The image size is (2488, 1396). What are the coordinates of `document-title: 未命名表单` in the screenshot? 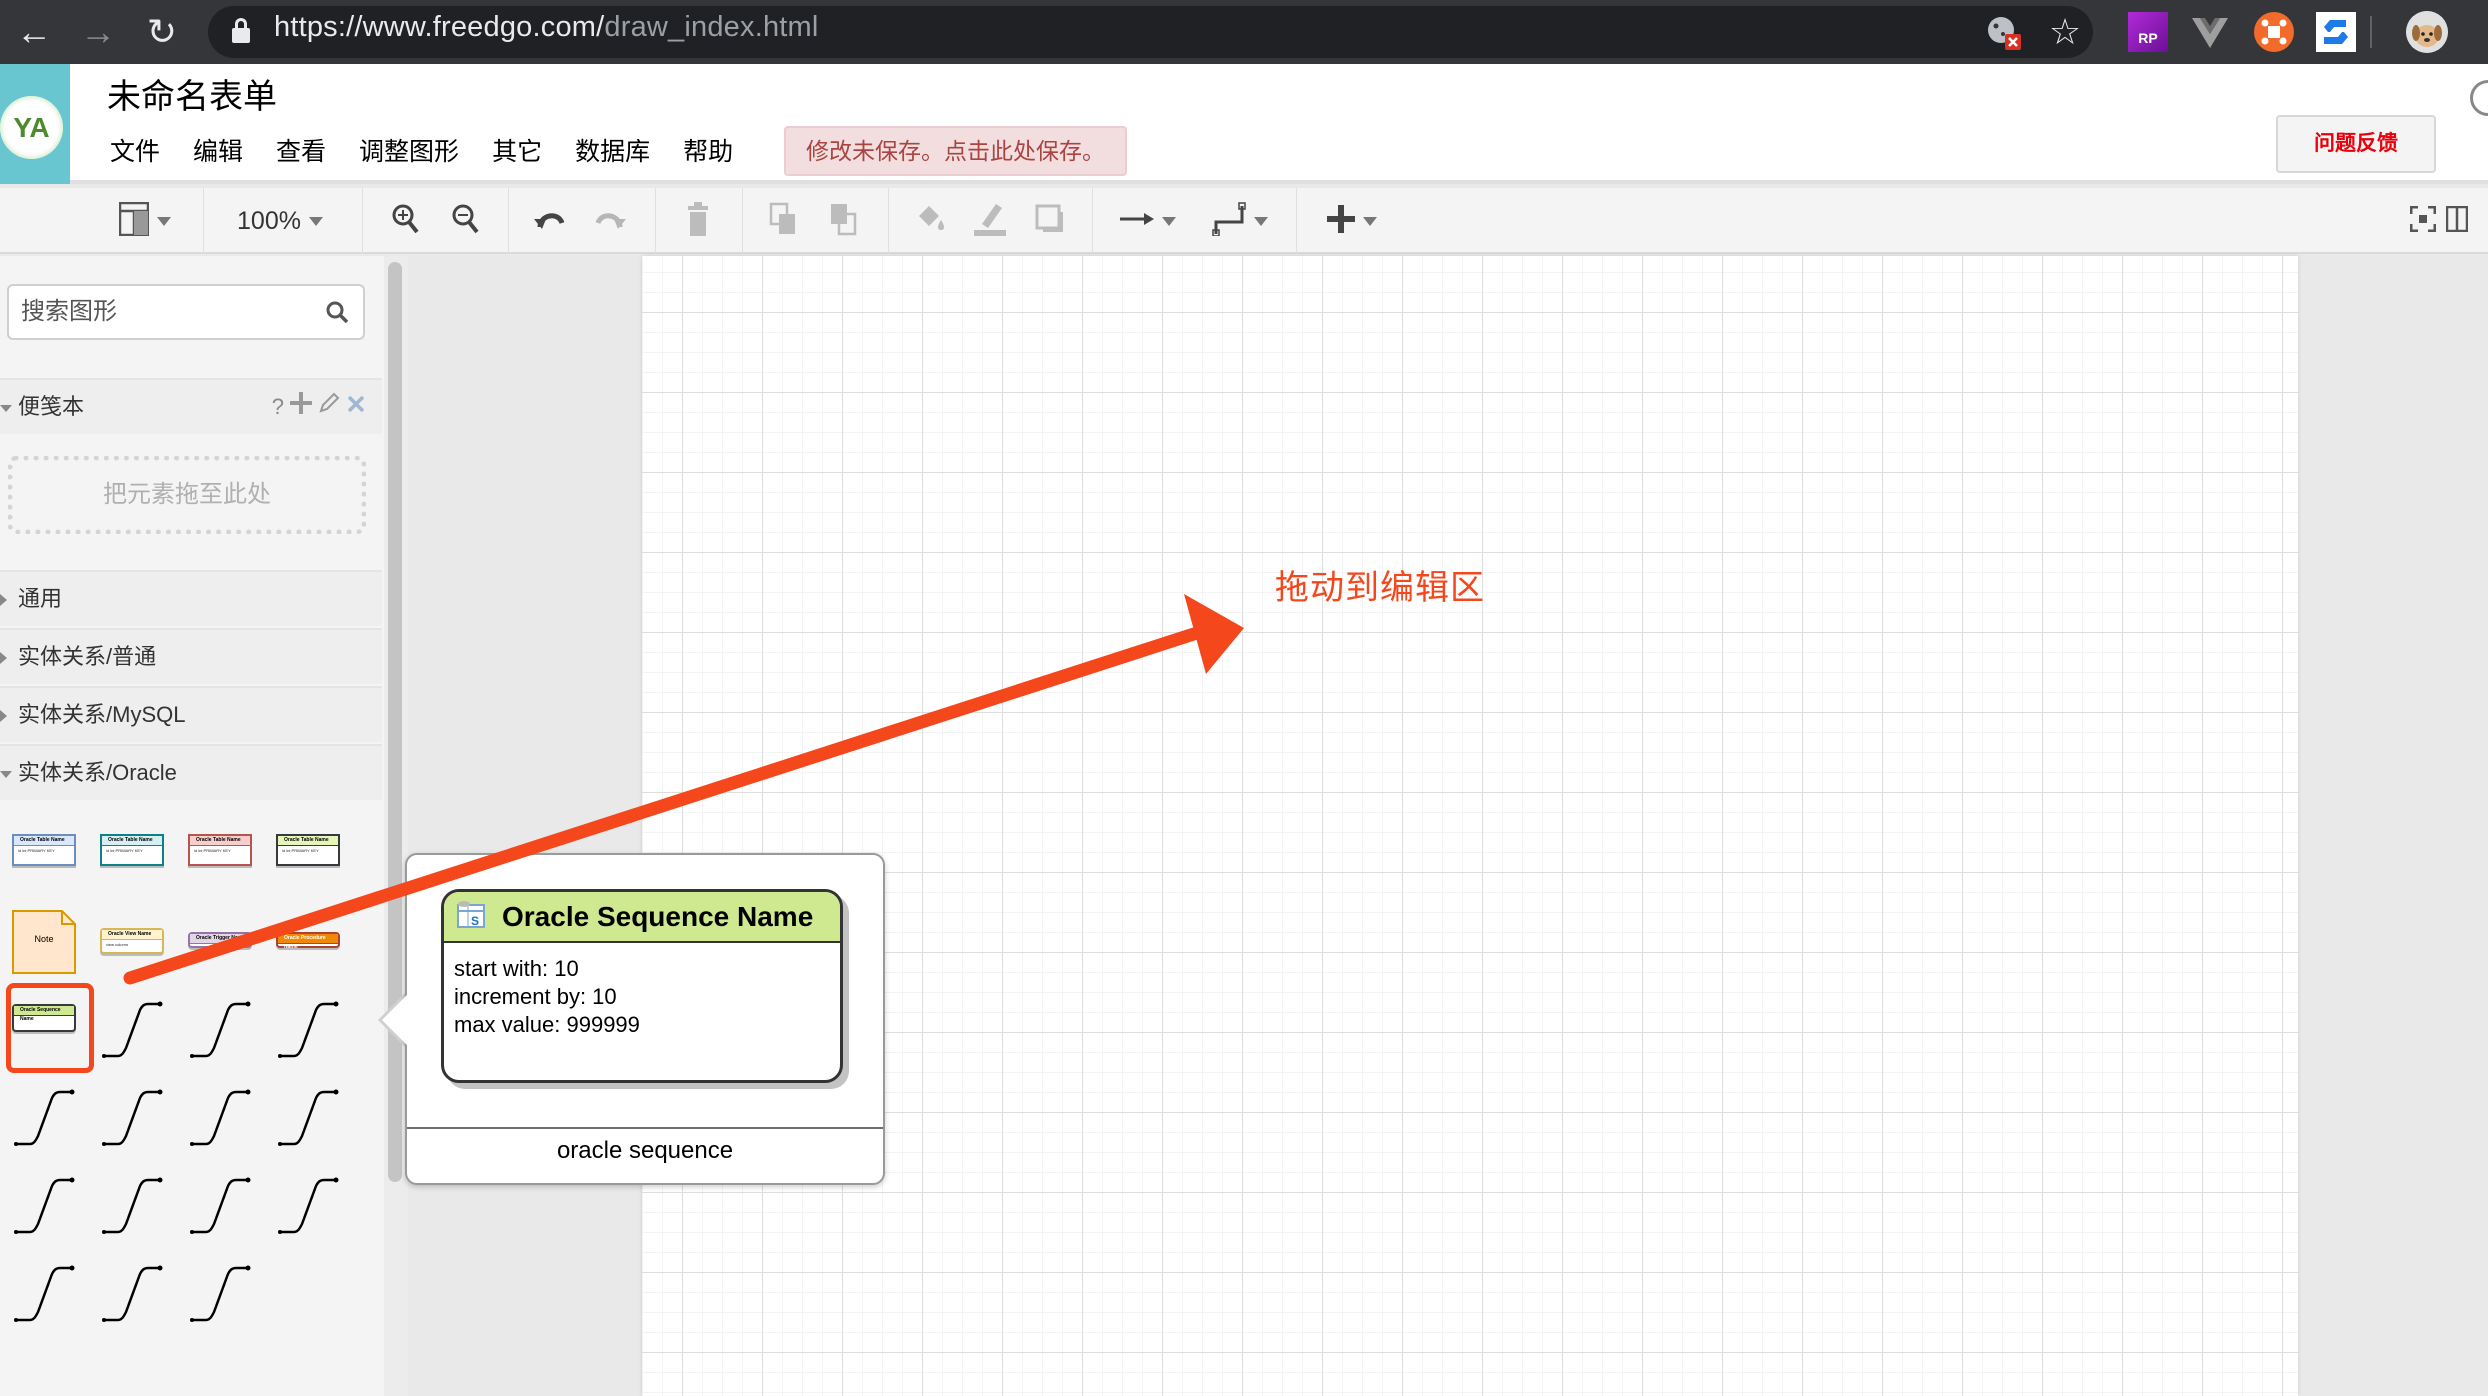 It's located at (192, 97).